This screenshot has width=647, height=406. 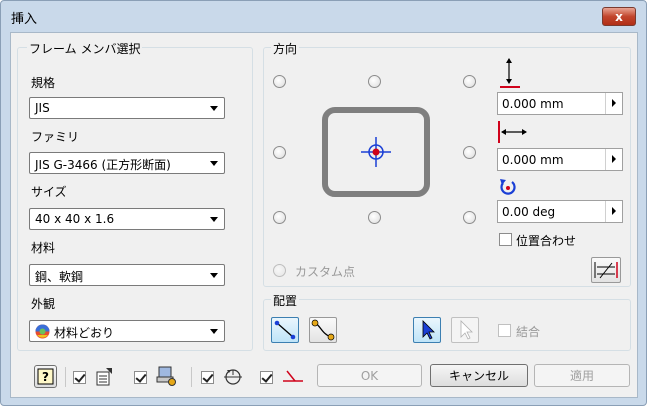 I want to click on origin-radio-bottom-center, so click(x=374, y=217).